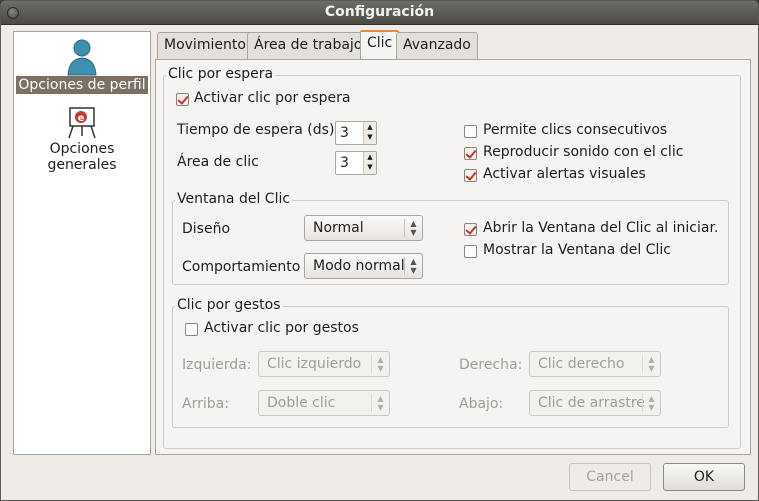  I want to click on gesture-up-select: Doble clic ▲ ▼, so click(324, 403).